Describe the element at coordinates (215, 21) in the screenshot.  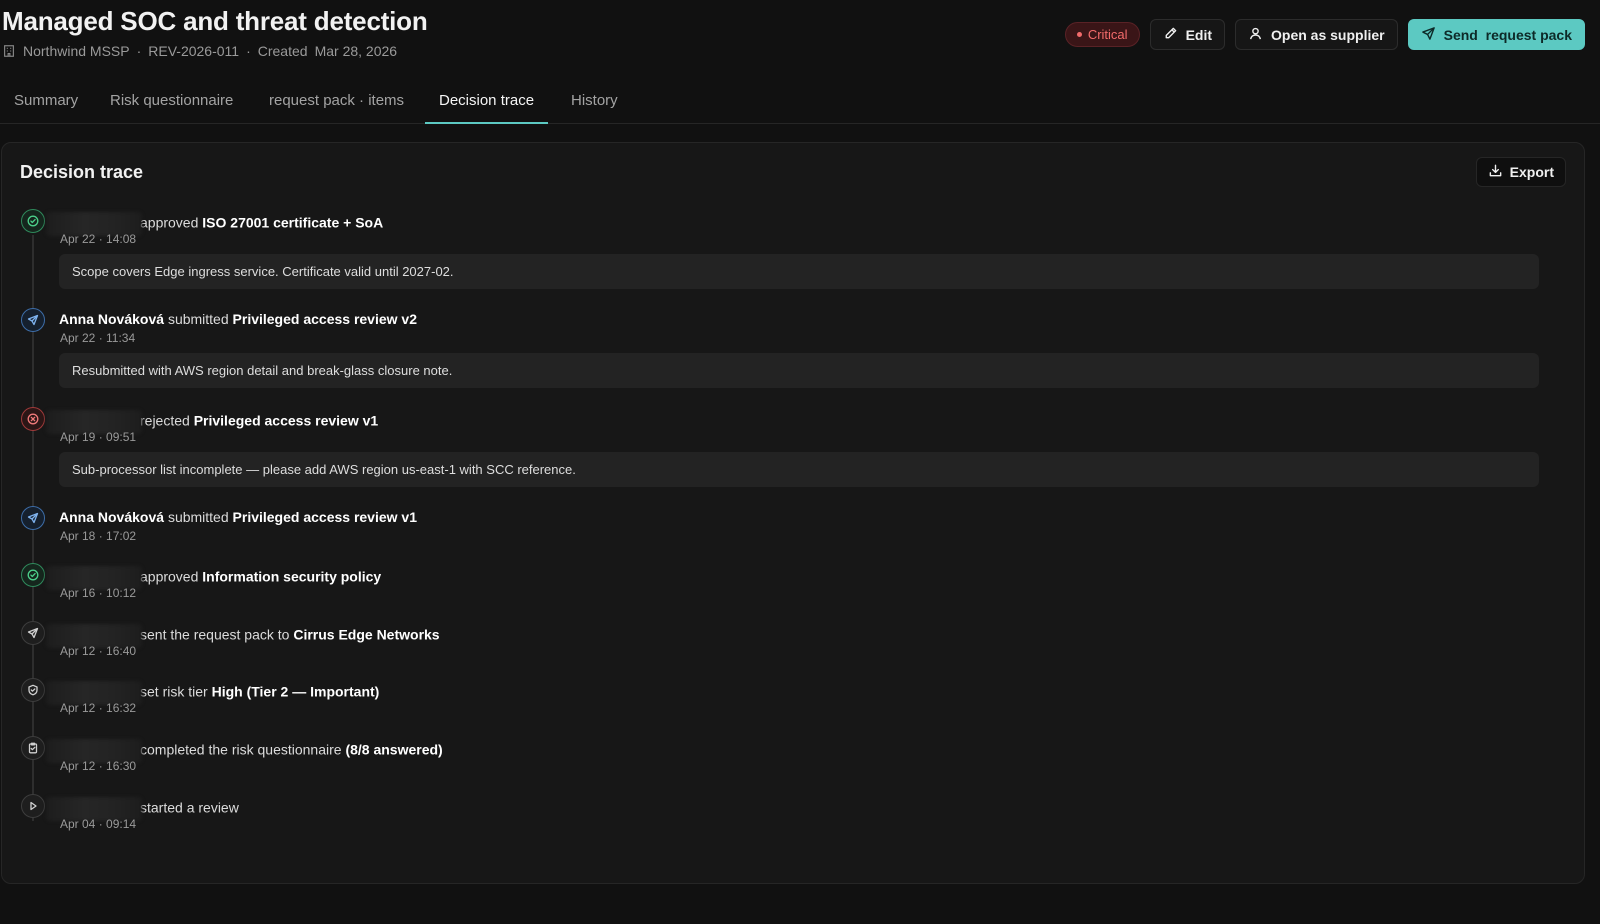
I see `page-title: Managed SOC and threat detection` at that location.